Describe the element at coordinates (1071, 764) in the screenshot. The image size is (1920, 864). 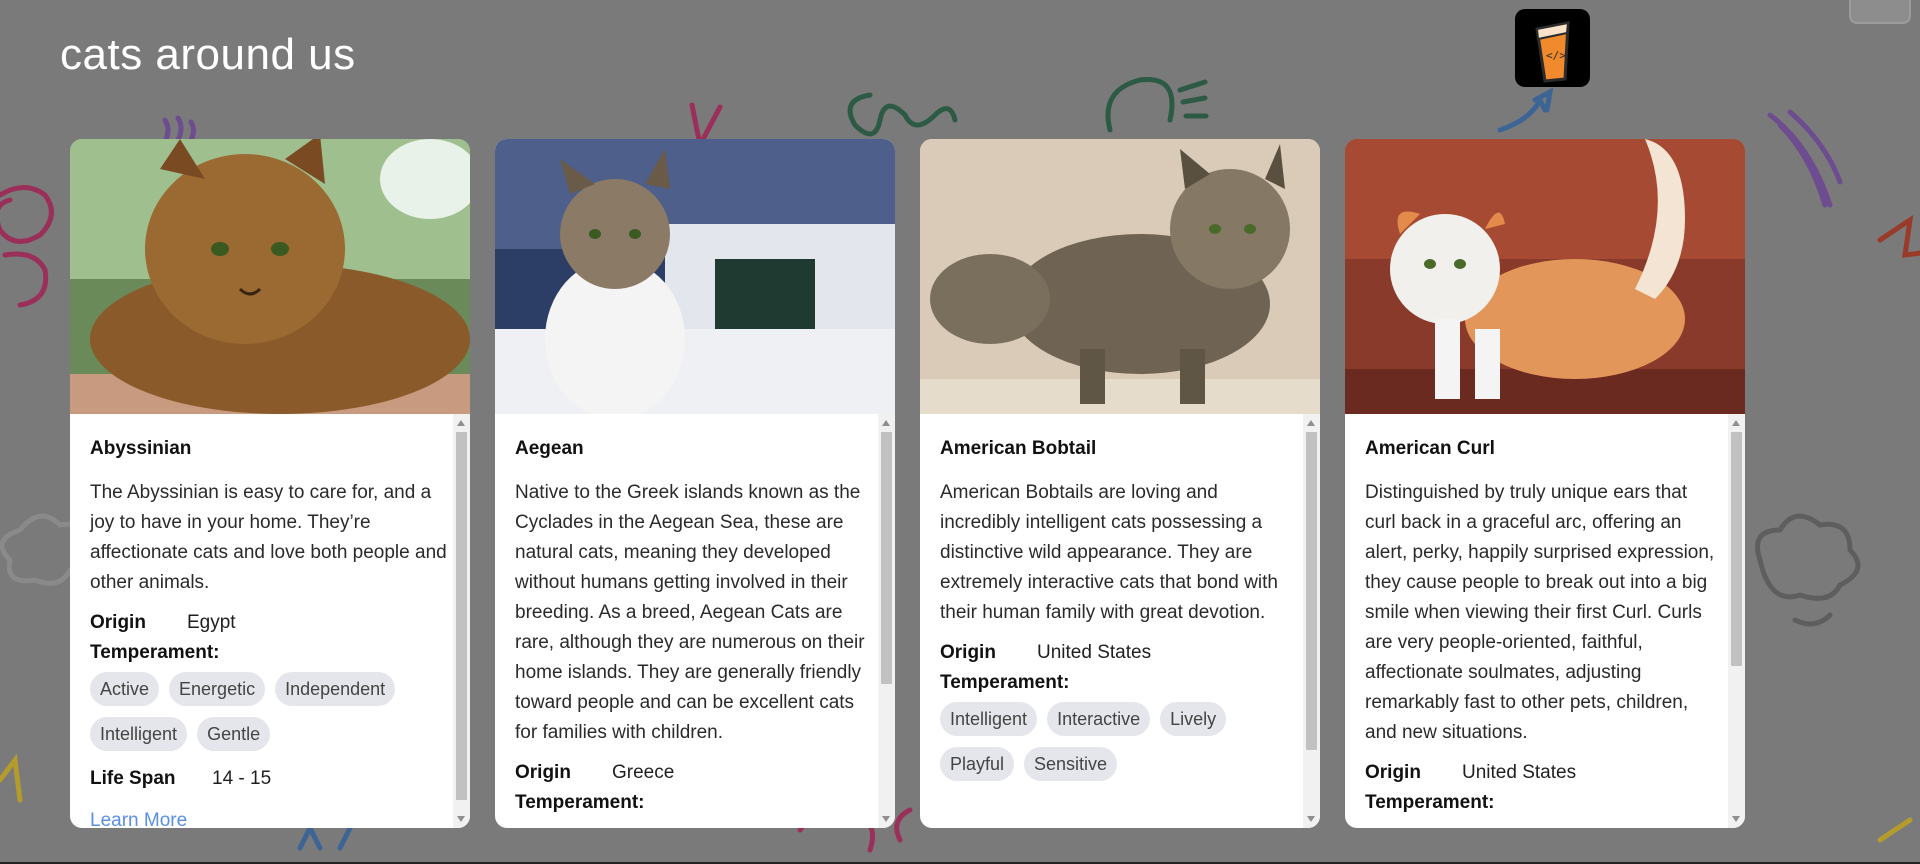
I see `temperament-tag: Sensitive` at that location.